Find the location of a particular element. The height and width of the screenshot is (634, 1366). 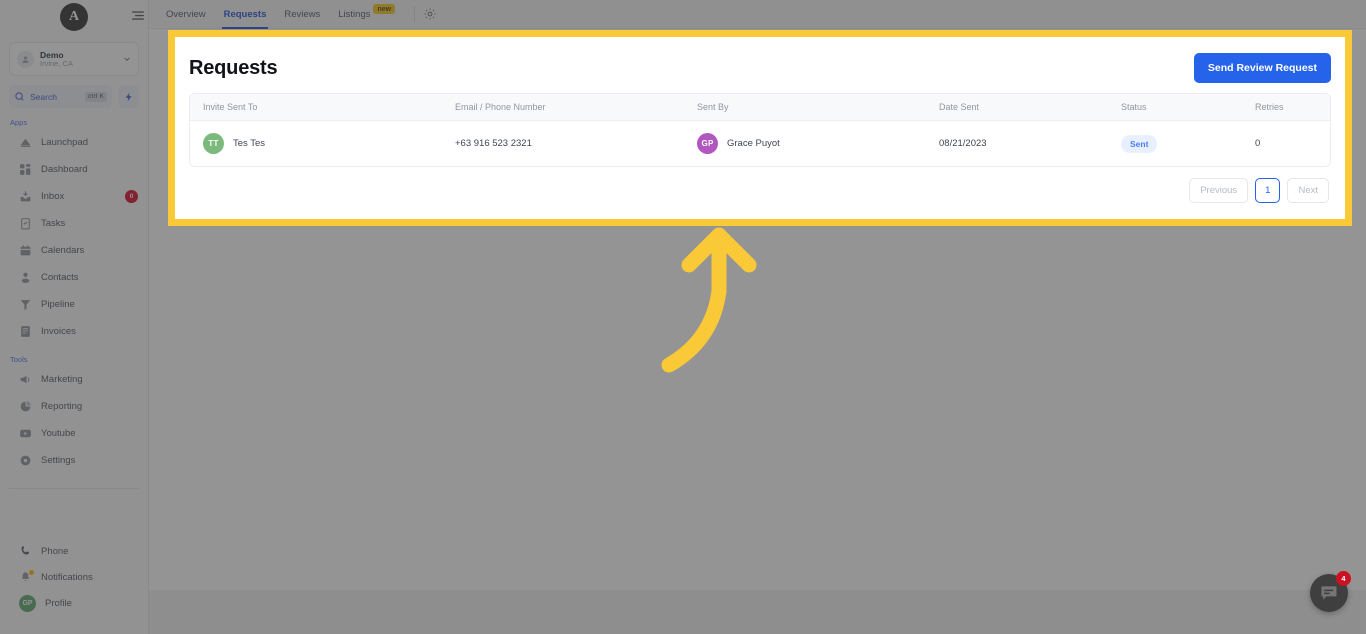

brand-logo-wrap: A is located at coordinates (74, 17).